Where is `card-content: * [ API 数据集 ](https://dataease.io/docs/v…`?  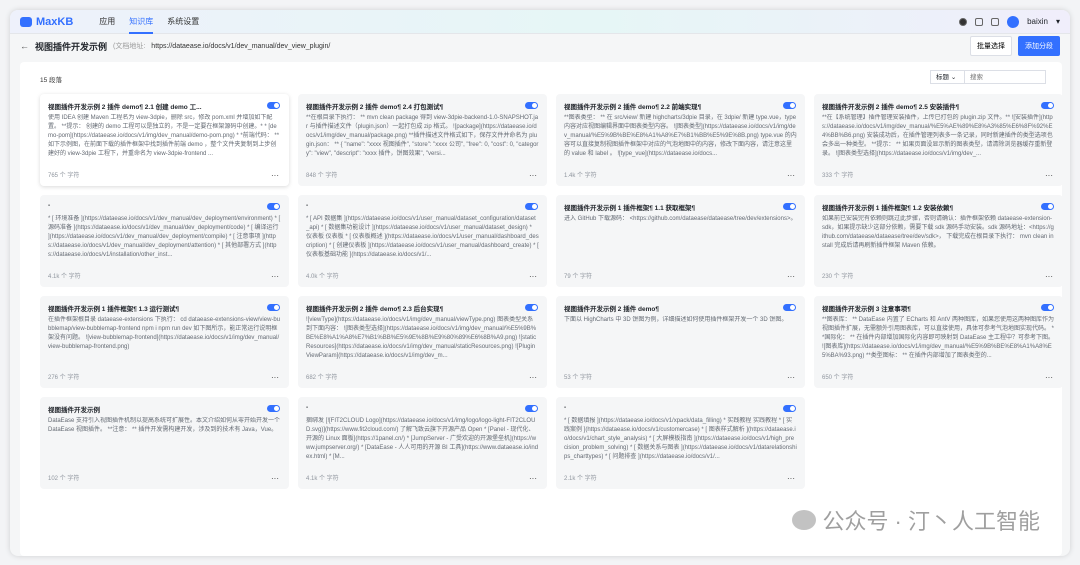 card-content: * [ API 数据集 ](https://dataease.io/docs/v… is located at coordinates (422, 237).